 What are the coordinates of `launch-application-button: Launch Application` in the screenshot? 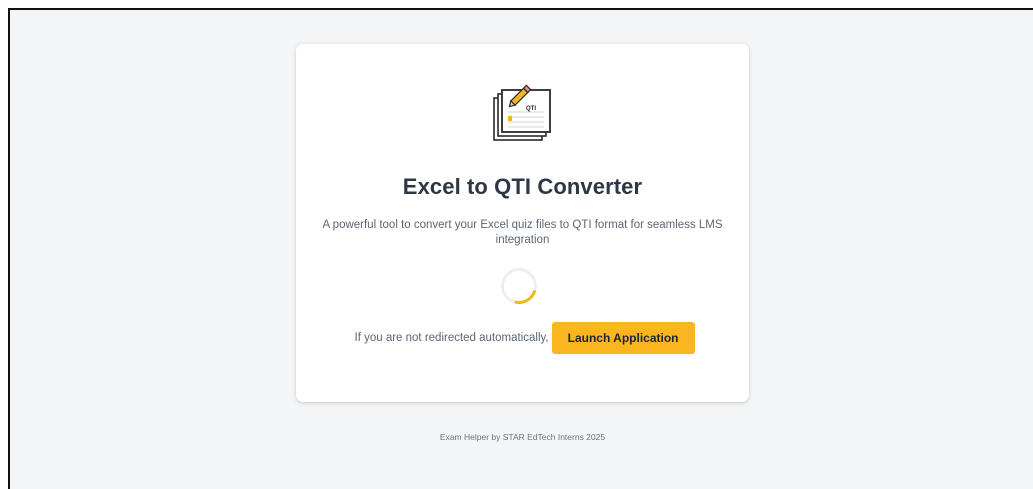 It's located at (623, 338).